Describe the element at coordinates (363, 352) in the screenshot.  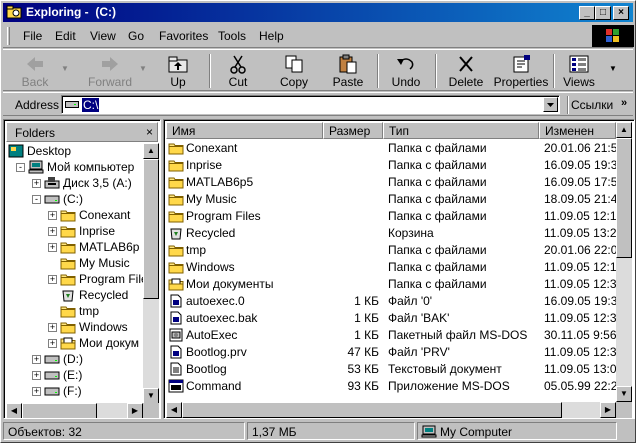
I see `file-size: 47 КБ` at that location.